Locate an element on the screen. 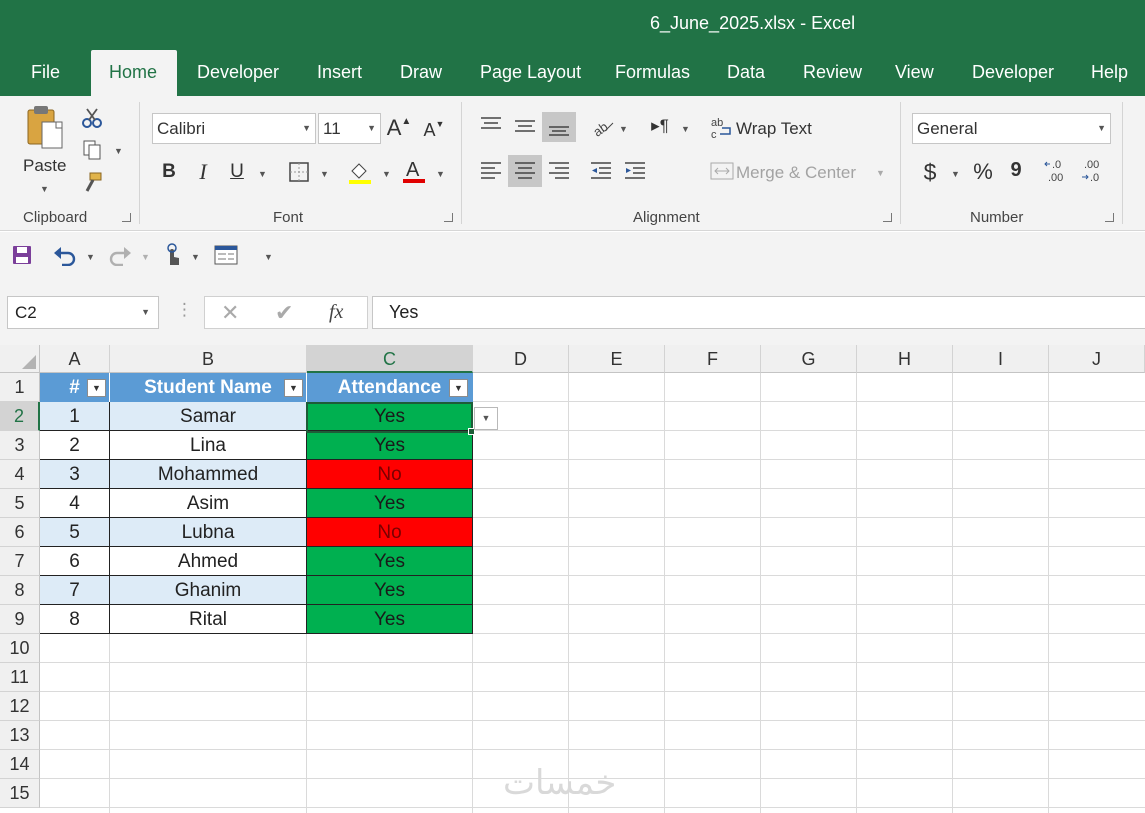 This screenshot has width=1145, height=813. column-header-h: H is located at coordinates (905, 359).